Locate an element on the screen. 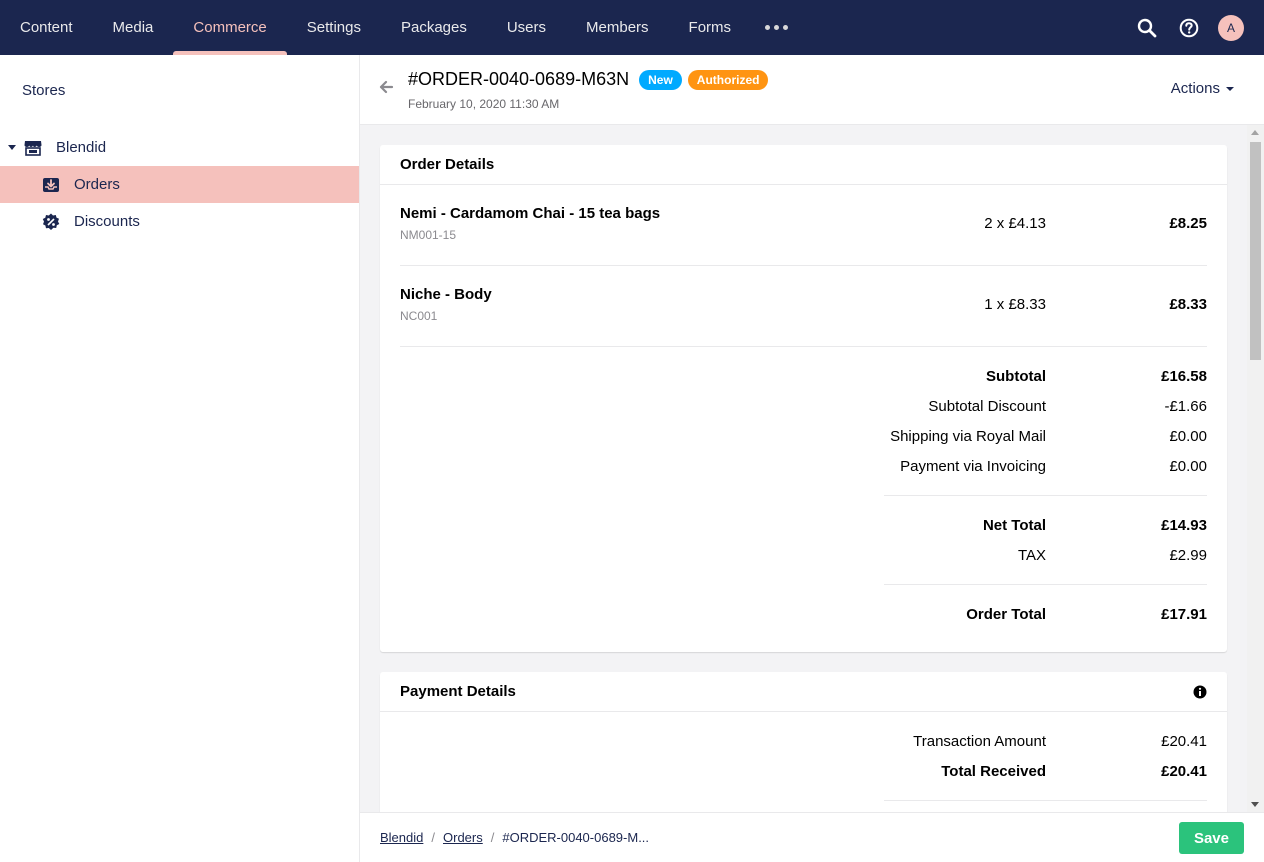 The height and width of the screenshot is (862, 1264). more-sections-button is located at coordinates (776, 27).